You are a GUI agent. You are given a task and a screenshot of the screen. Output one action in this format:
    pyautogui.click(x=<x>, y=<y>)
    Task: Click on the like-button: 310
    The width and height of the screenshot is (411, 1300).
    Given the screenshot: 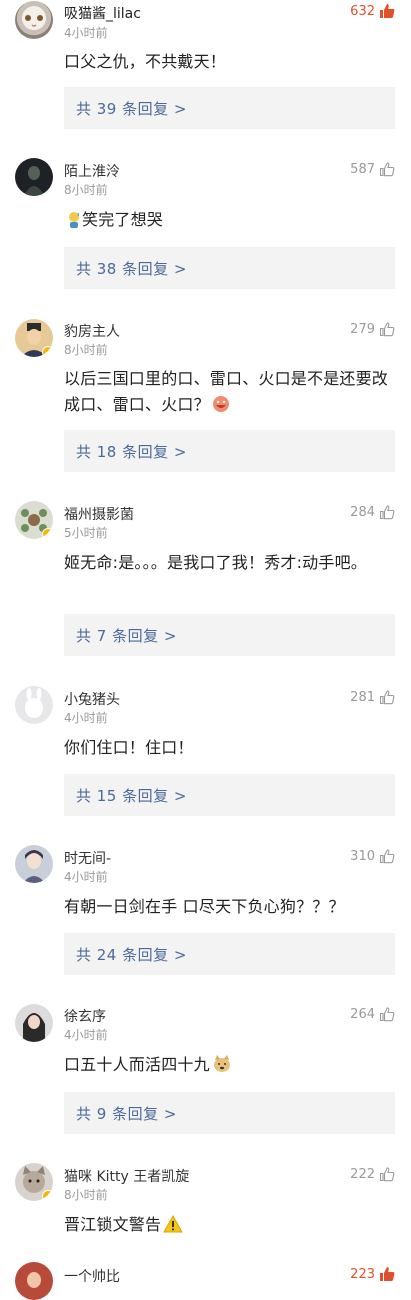 What is the action you would take?
    pyautogui.click(x=372, y=856)
    